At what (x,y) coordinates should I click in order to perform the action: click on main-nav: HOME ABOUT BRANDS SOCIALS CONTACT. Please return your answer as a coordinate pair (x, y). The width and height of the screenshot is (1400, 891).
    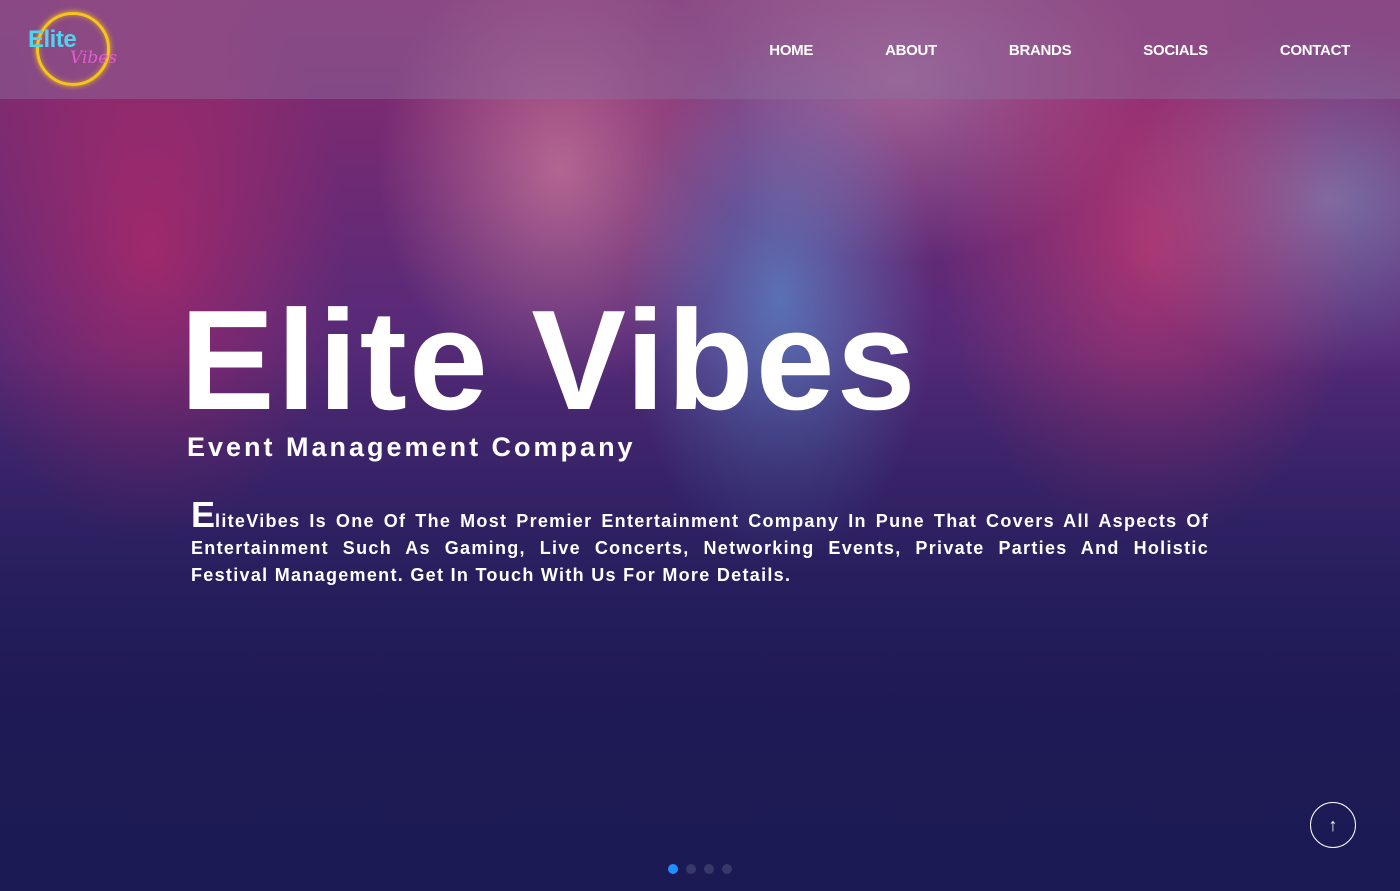
    Looking at the image, I should click on (1059, 50).